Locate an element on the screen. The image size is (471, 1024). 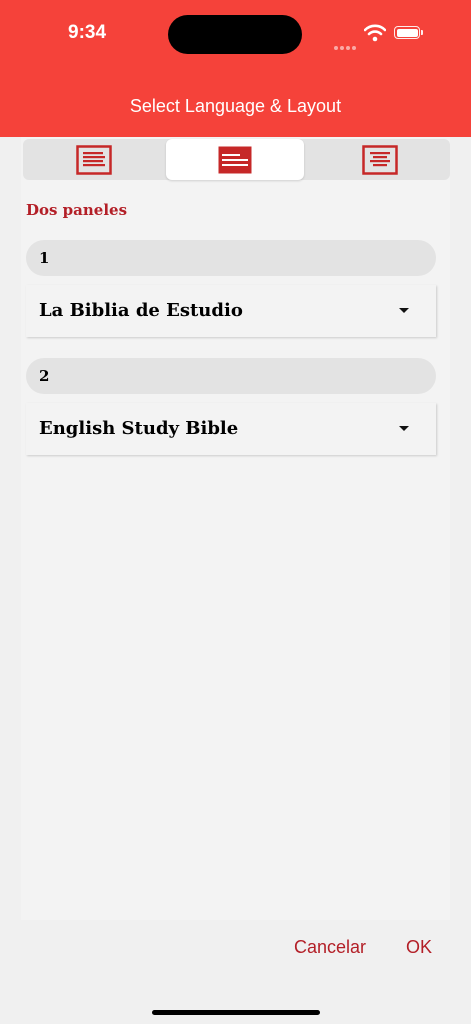
tab-centered is located at coordinates (380, 159).